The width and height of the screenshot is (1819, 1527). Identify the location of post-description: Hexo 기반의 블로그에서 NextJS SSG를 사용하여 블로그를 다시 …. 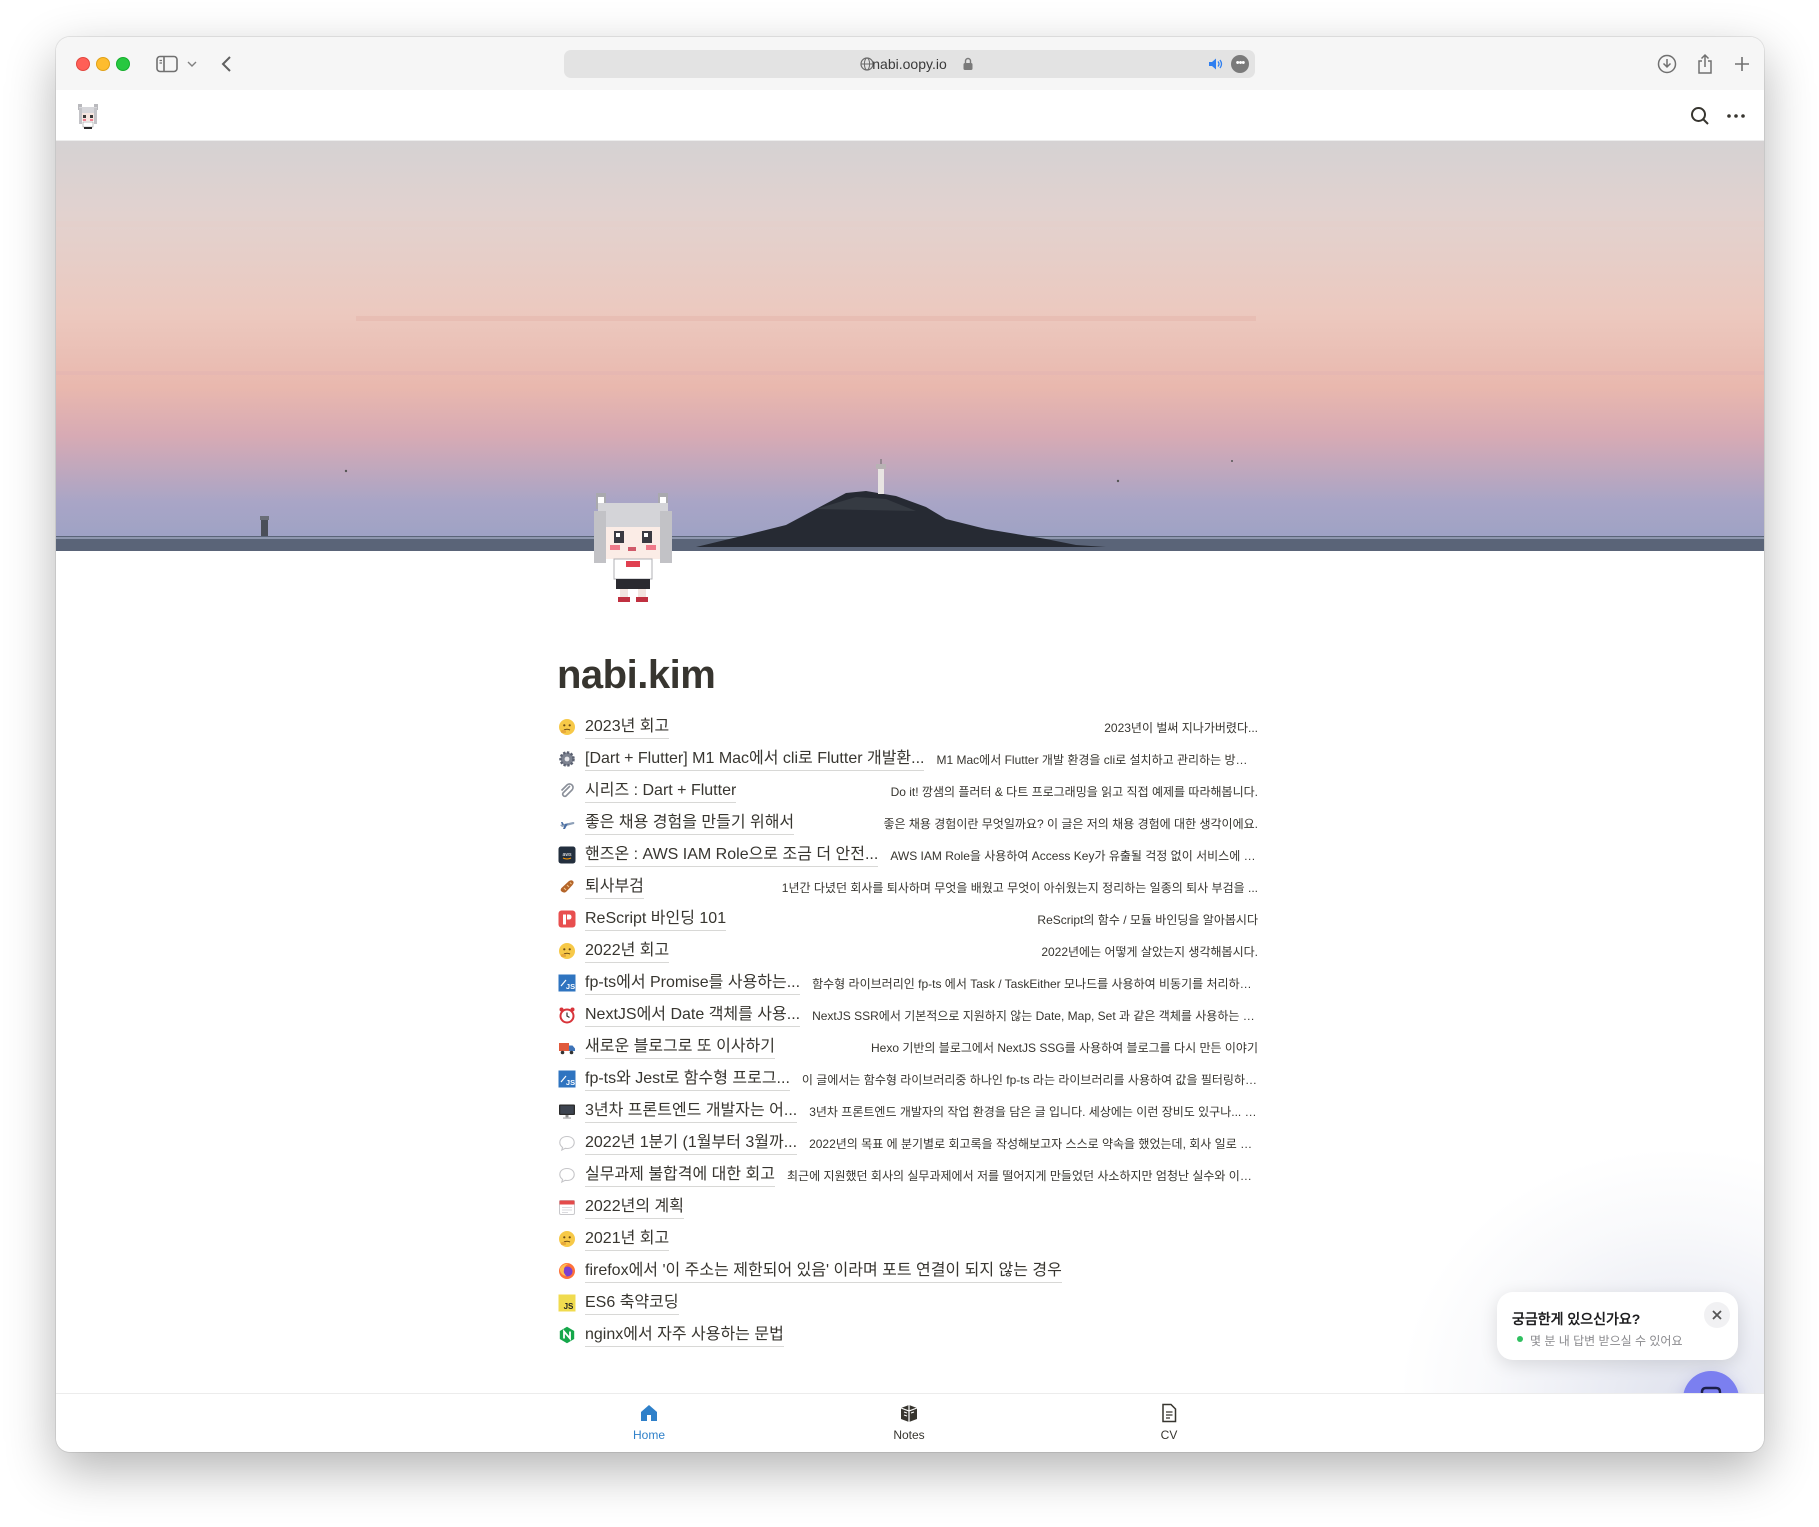
(1064, 1047).